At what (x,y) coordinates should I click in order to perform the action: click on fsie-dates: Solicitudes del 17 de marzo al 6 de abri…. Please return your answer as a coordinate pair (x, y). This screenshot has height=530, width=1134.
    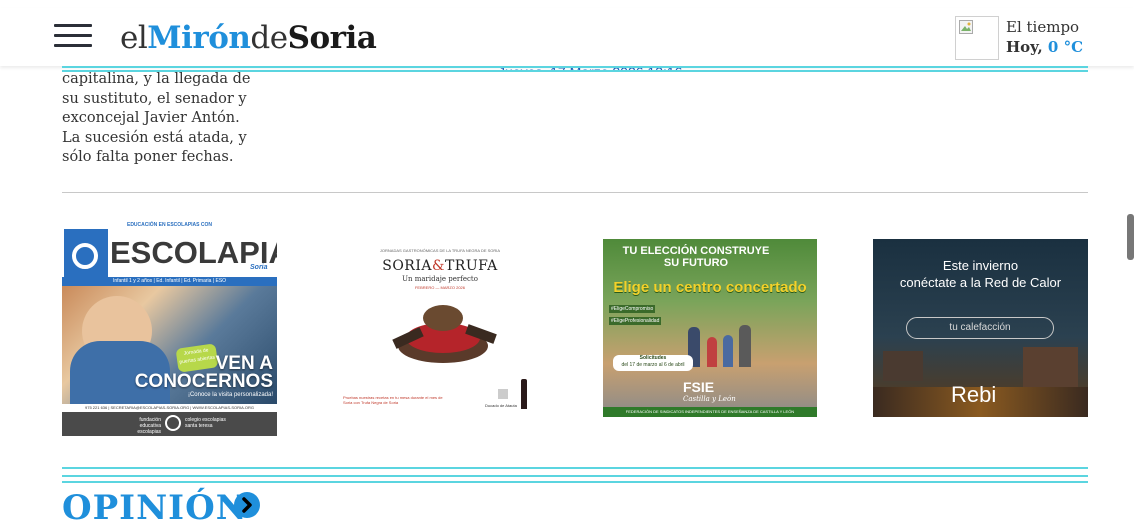
    Looking at the image, I should click on (653, 363).